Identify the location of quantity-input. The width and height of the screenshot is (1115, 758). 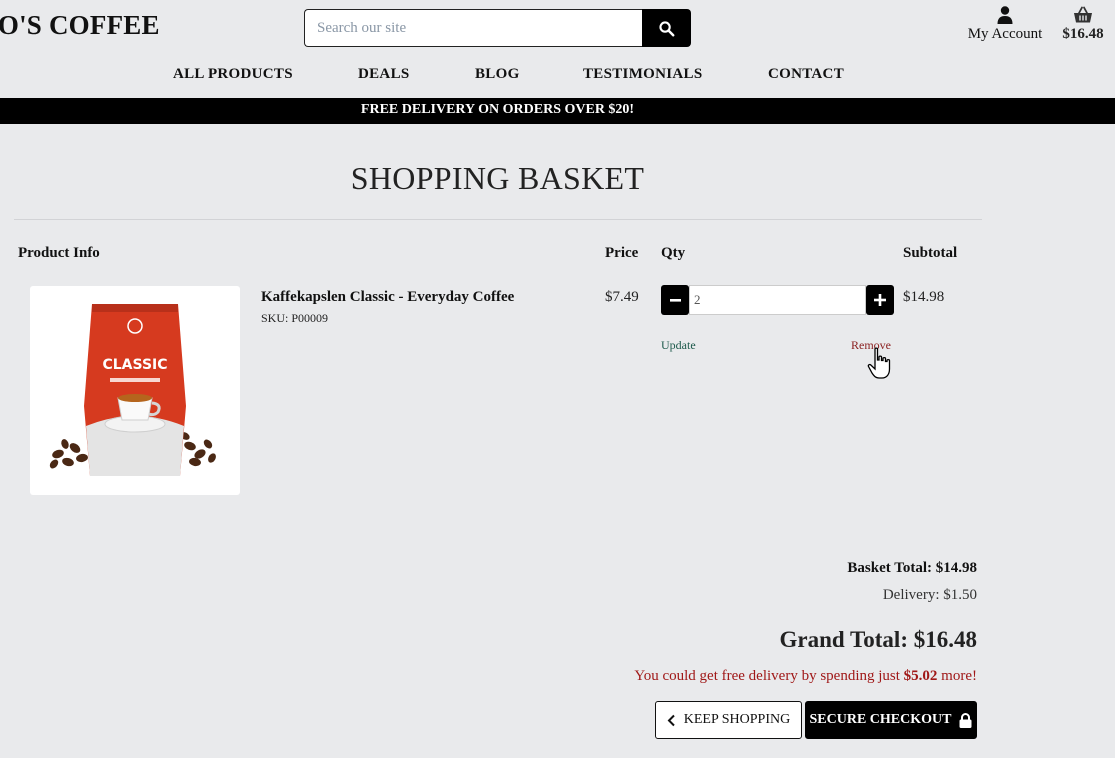
(777, 300).